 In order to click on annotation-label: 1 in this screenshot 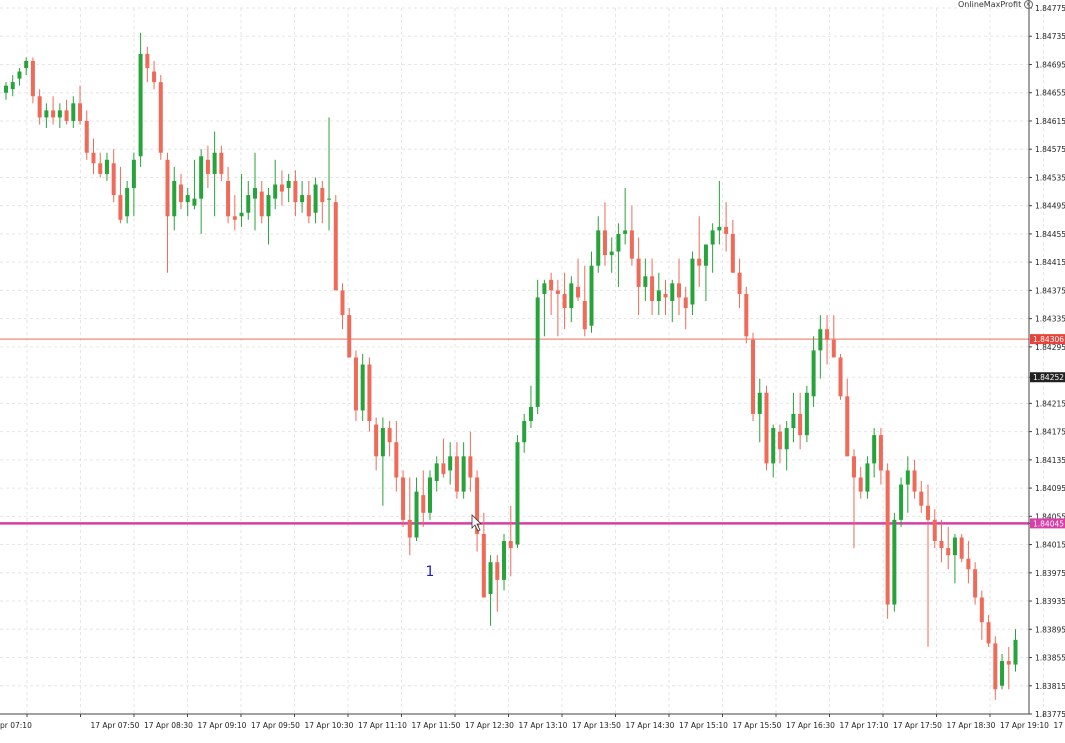, I will do `click(430, 572)`.